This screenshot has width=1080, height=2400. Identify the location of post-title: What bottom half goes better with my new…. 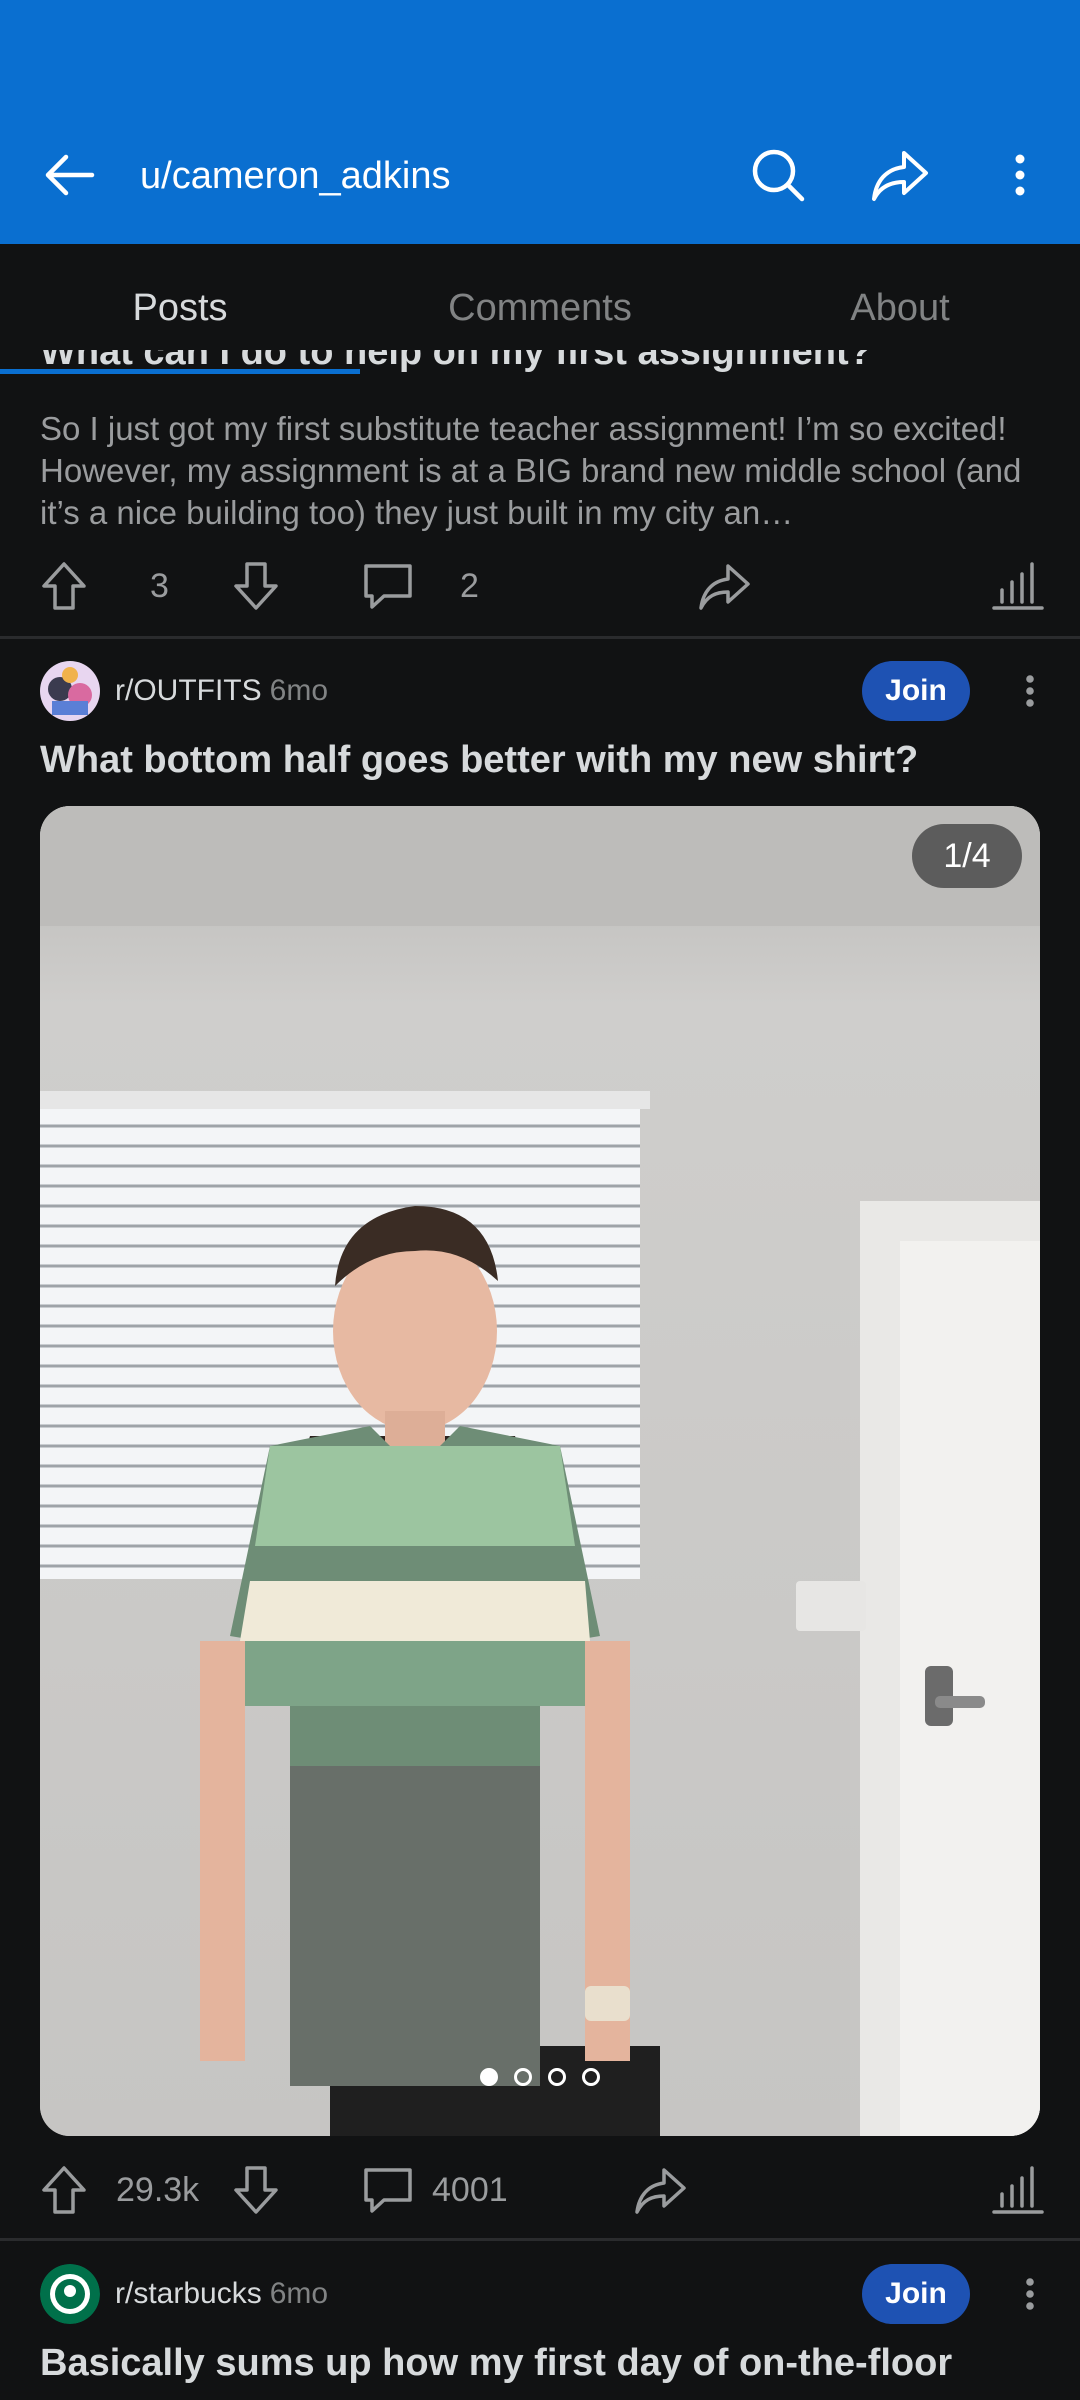
(540, 760).